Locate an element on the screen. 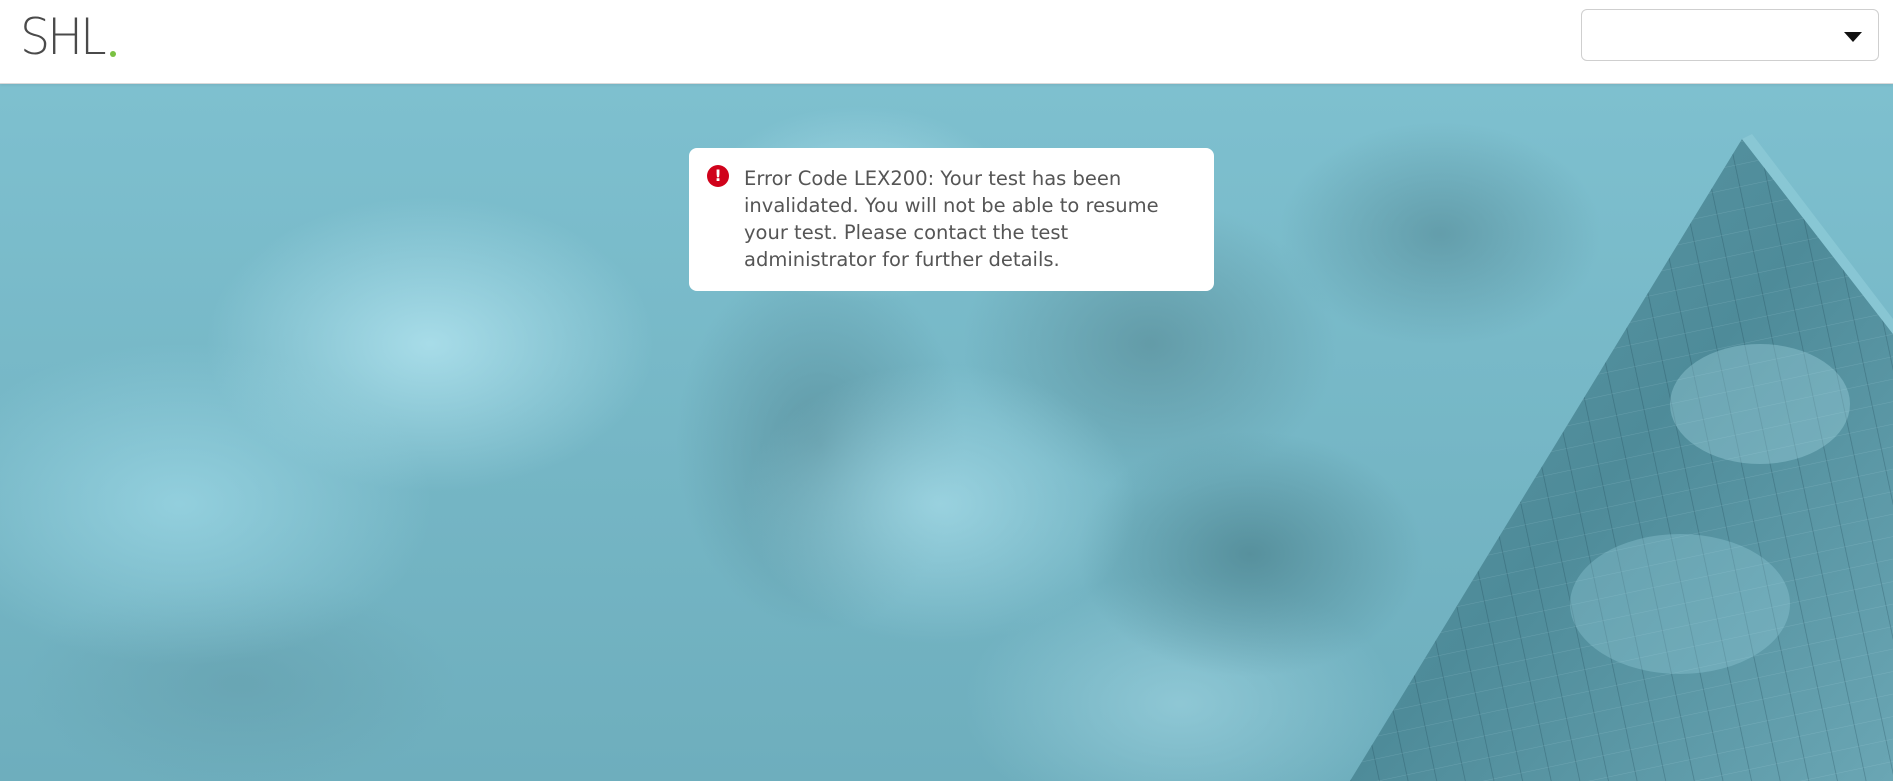 This screenshot has height=781, width=1893. top-header: SHL is located at coordinates (946, 42).